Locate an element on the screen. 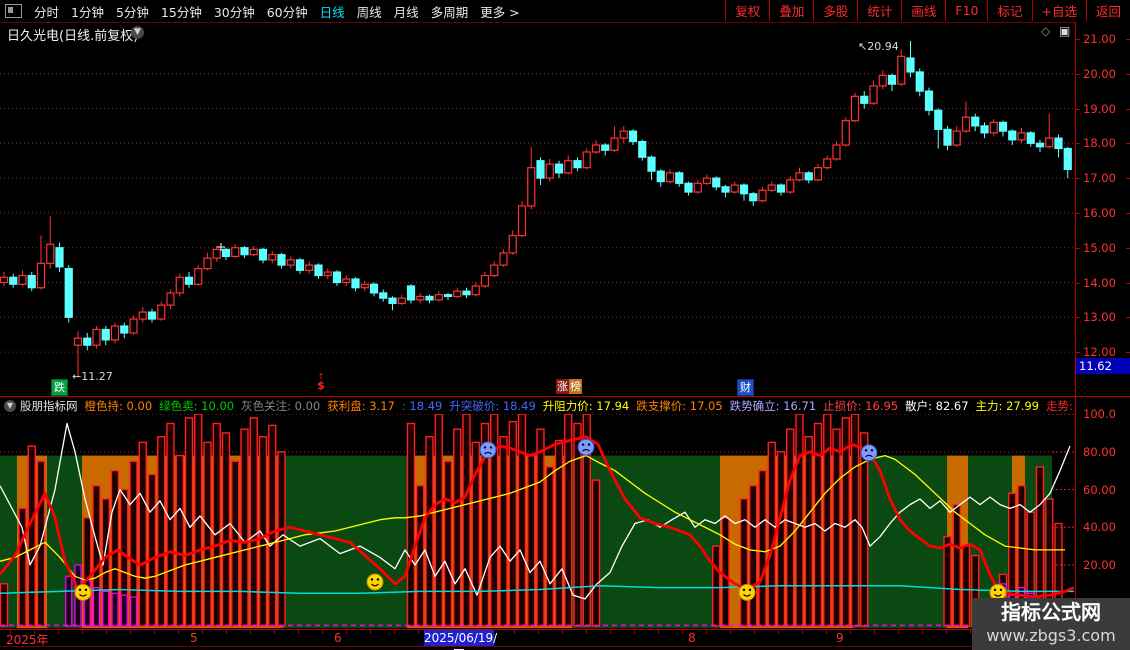 The width and height of the screenshot is (1130, 650). menu-item-11: 更多 > is located at coordinates (499, 11).